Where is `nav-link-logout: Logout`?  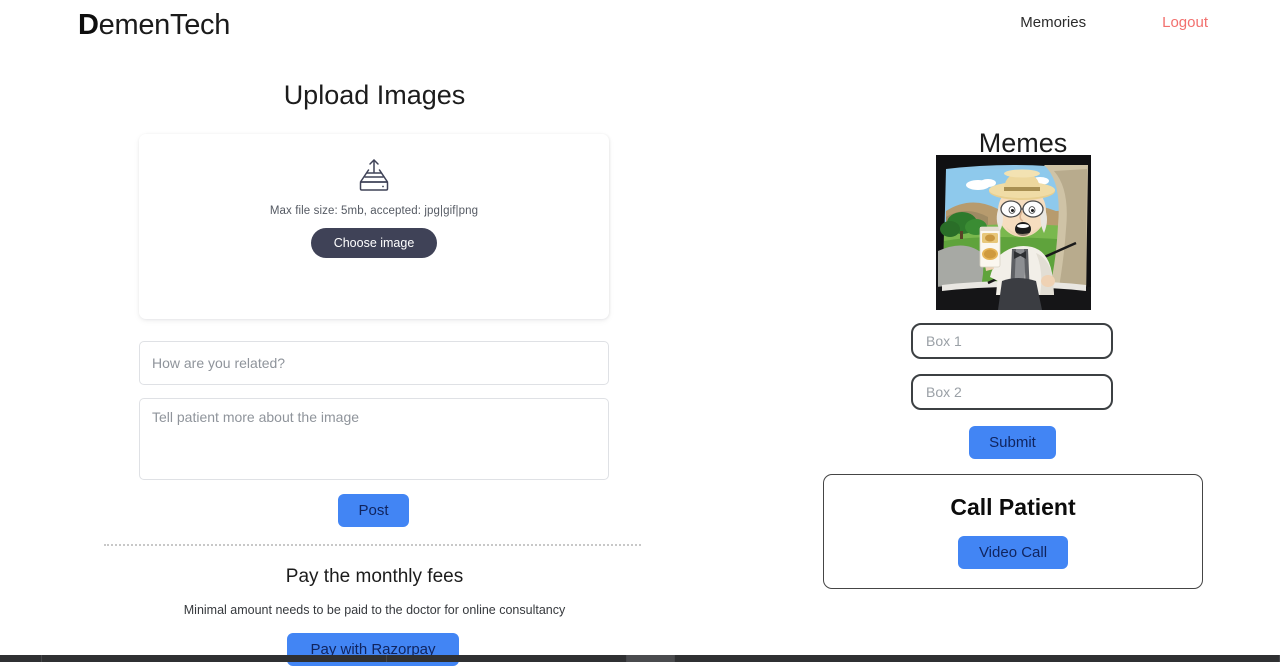
nav-link-logout: Logout is located at coordinates (1185, 22).